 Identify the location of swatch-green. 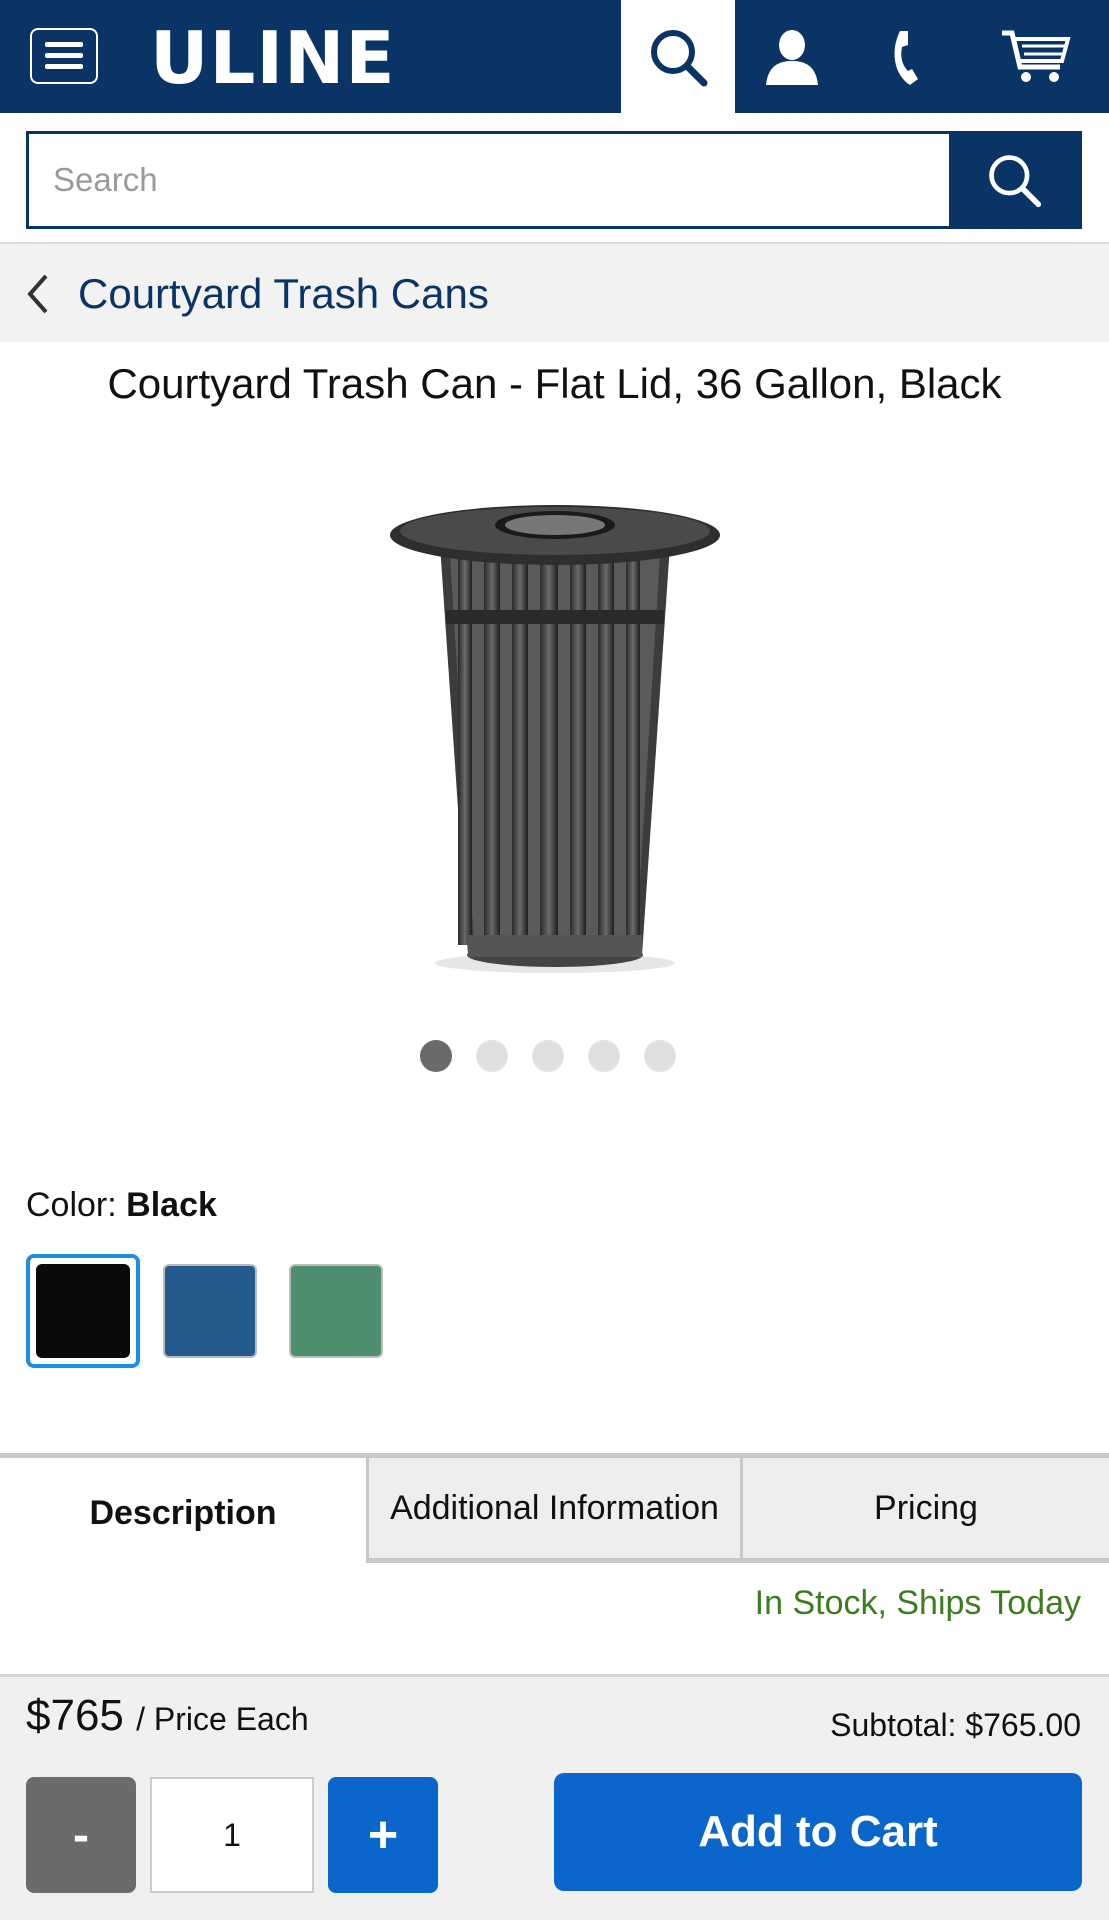
(336, 1311).